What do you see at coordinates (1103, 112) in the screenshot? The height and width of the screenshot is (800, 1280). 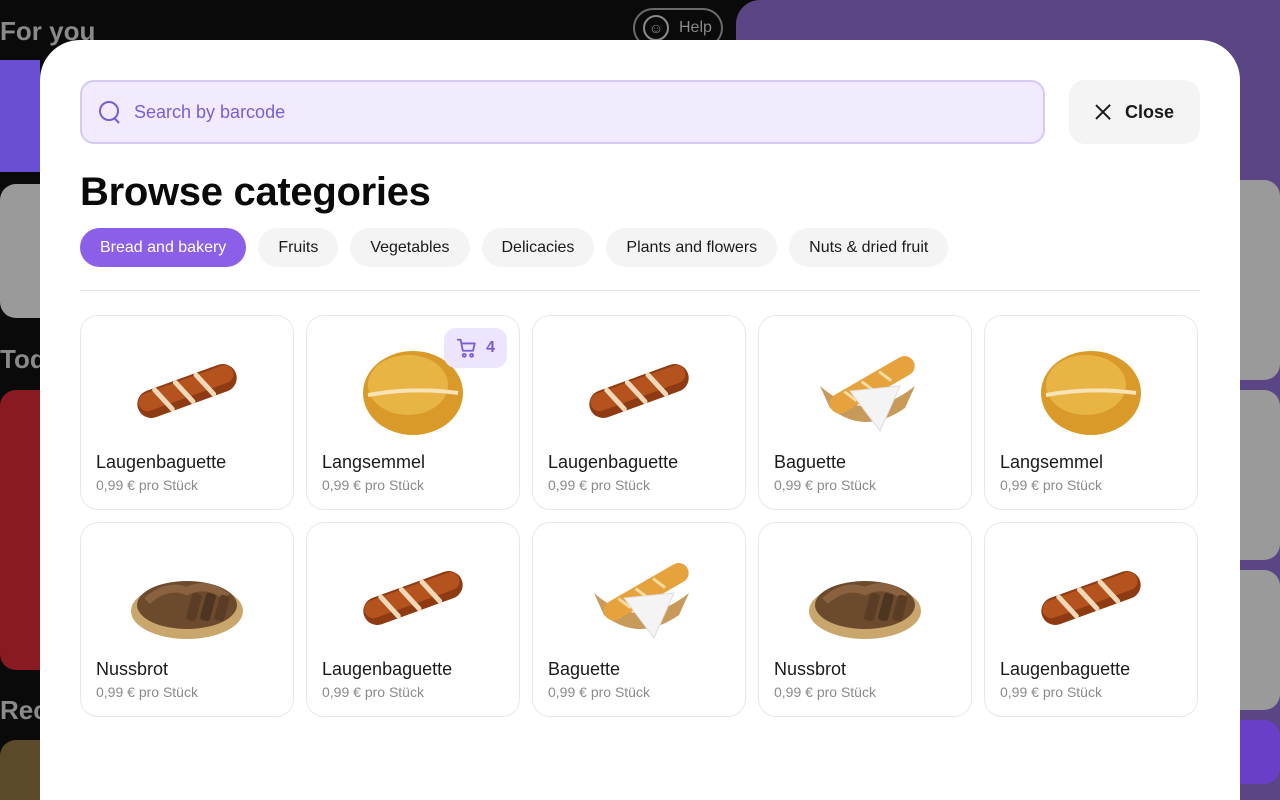 I see `close-icon` at bounding box center [1103, 112].